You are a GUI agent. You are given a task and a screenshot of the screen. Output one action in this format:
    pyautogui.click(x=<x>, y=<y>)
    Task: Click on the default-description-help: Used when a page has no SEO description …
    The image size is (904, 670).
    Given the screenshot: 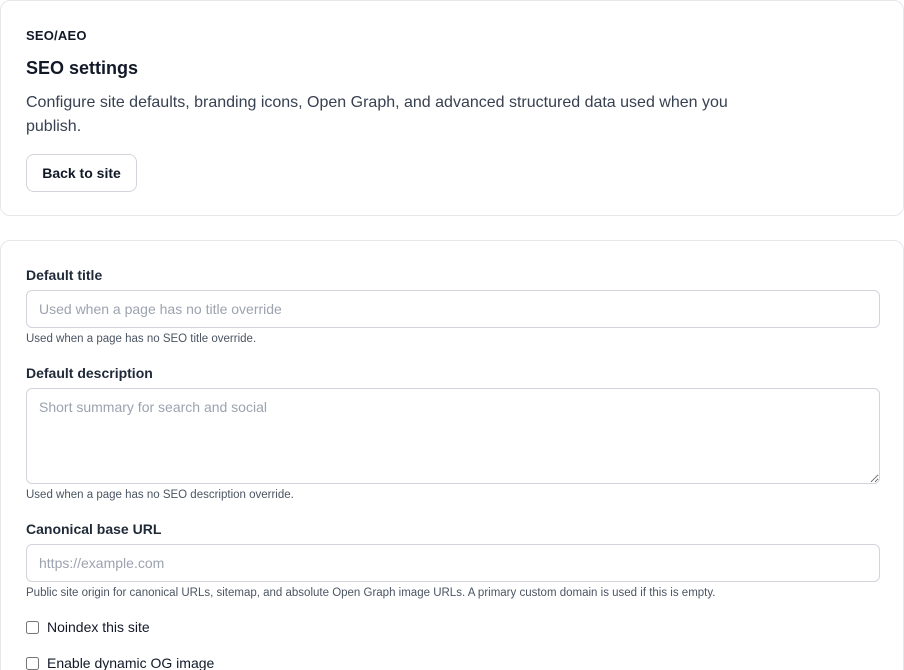 What is the action you would take?
    pyautogui.click(x=160, y=495)
    